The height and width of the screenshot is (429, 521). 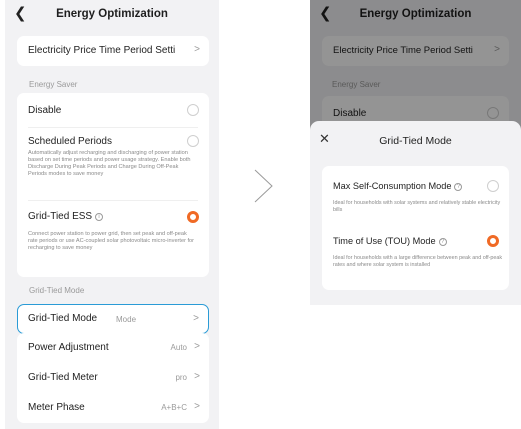 I want to click on power-adjustment-value: Auto, so click(x=178, y=347).